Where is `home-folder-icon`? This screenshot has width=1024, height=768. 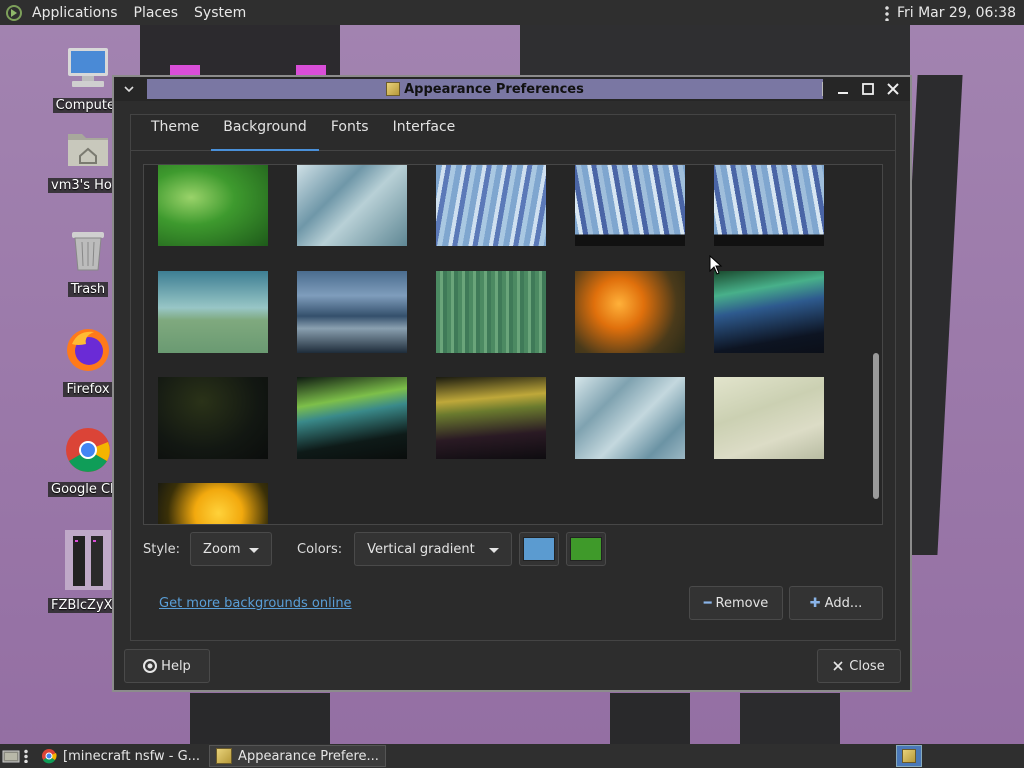 home-folder-icon is located at coordinates (88, 150).